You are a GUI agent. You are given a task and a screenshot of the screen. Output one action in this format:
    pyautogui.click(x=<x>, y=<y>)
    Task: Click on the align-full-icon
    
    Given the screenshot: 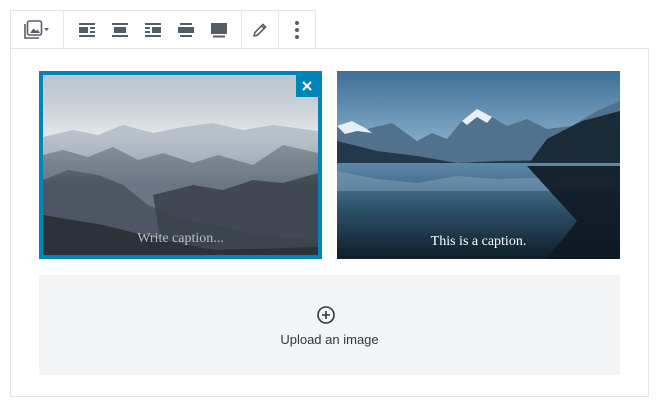 What is the action you would take?
    pyautogui.click(x=218, y=29)
    